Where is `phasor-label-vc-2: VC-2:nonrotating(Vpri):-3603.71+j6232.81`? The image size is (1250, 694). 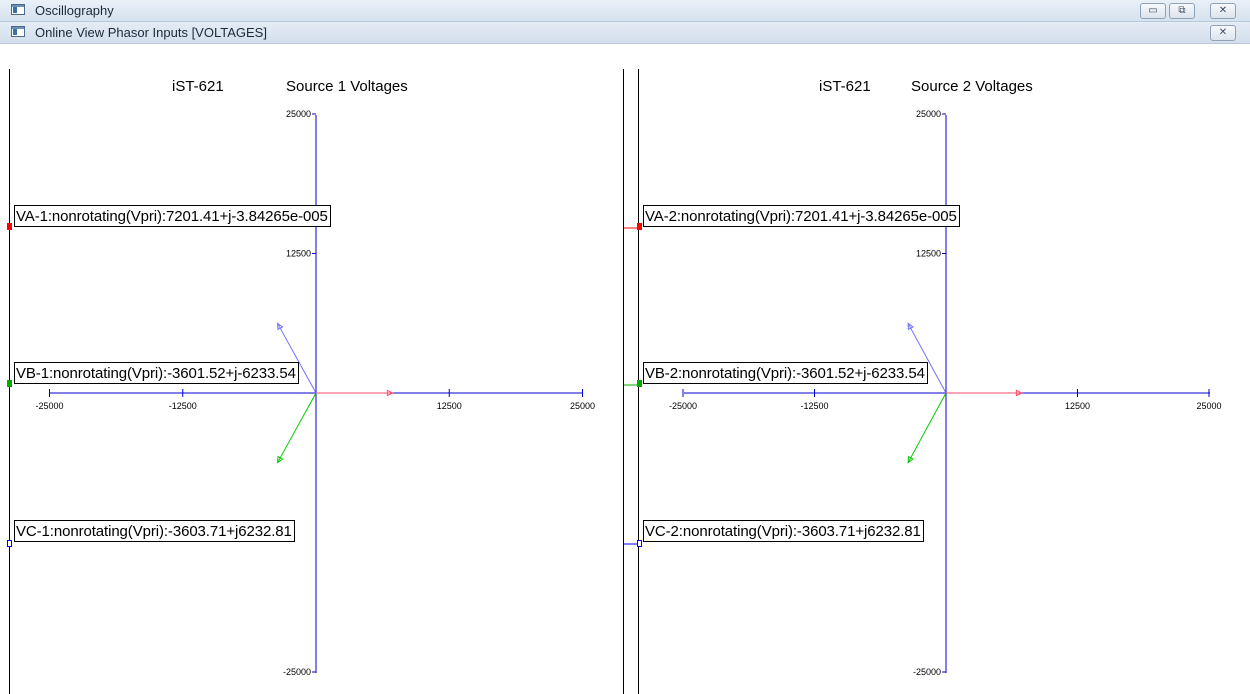 phasor-label-vc-2: VC-2:nonrotating(Vpri):-3603.71+j6232.81 is located at coordinates (783, 531).